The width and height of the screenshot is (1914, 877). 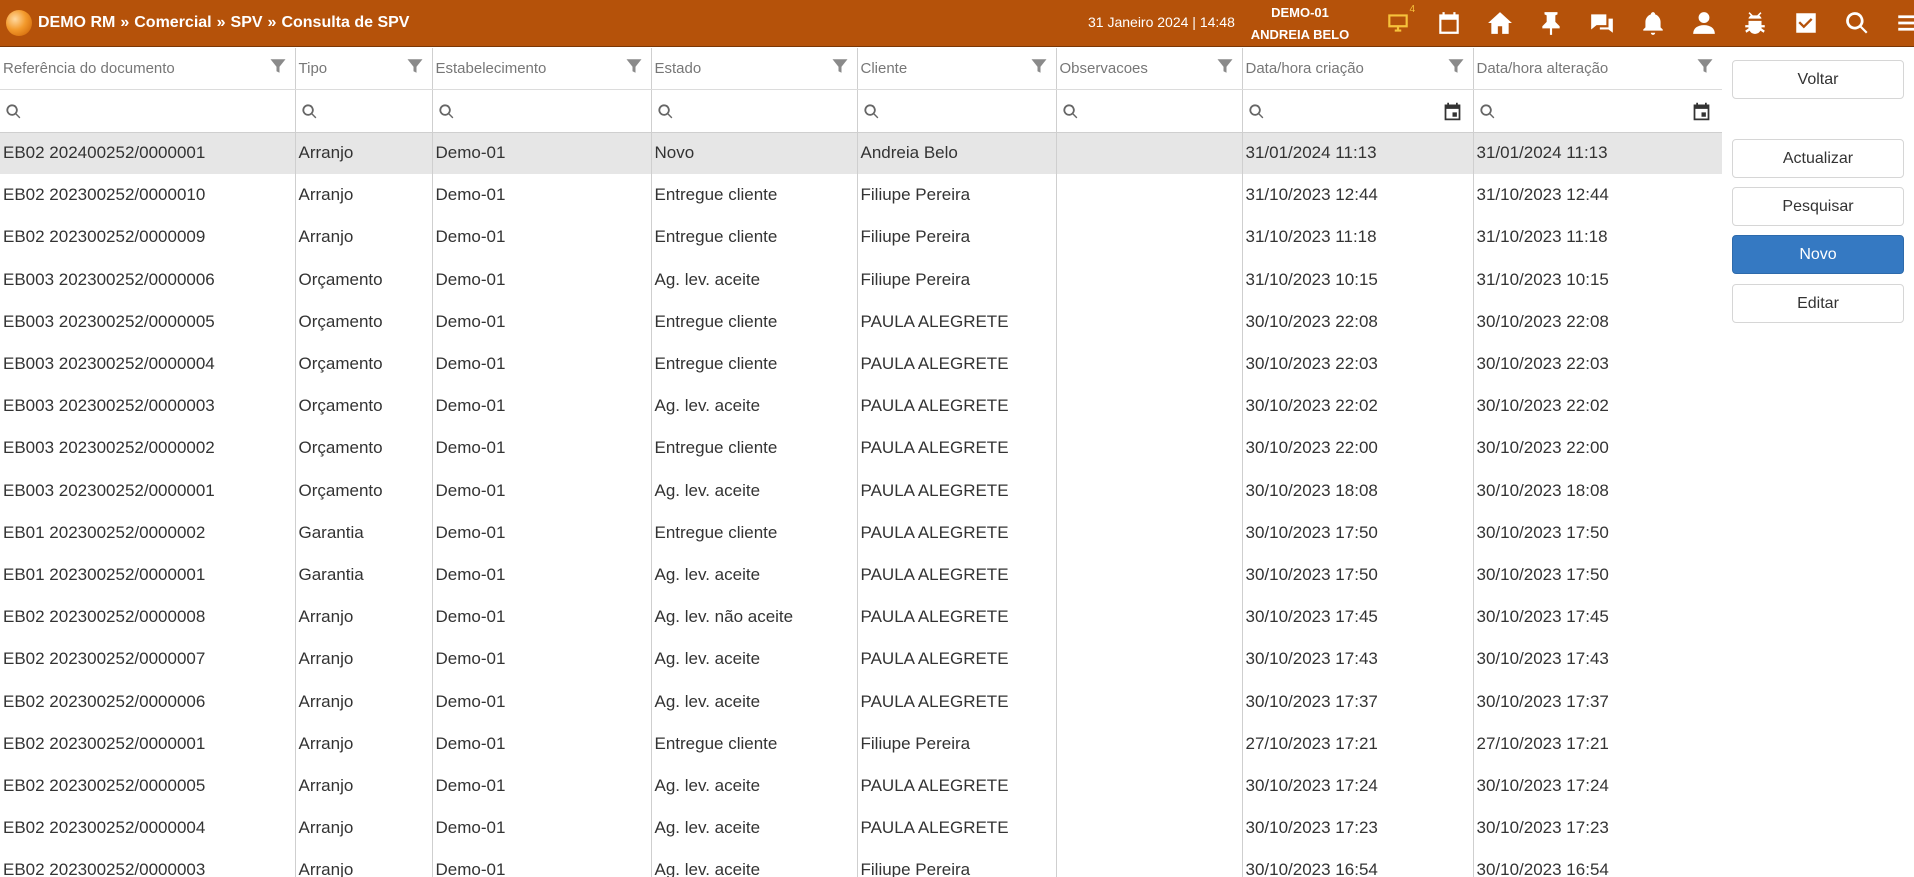 I want to click on search-cell-data-alteracao, so click(x=1597, y=111).